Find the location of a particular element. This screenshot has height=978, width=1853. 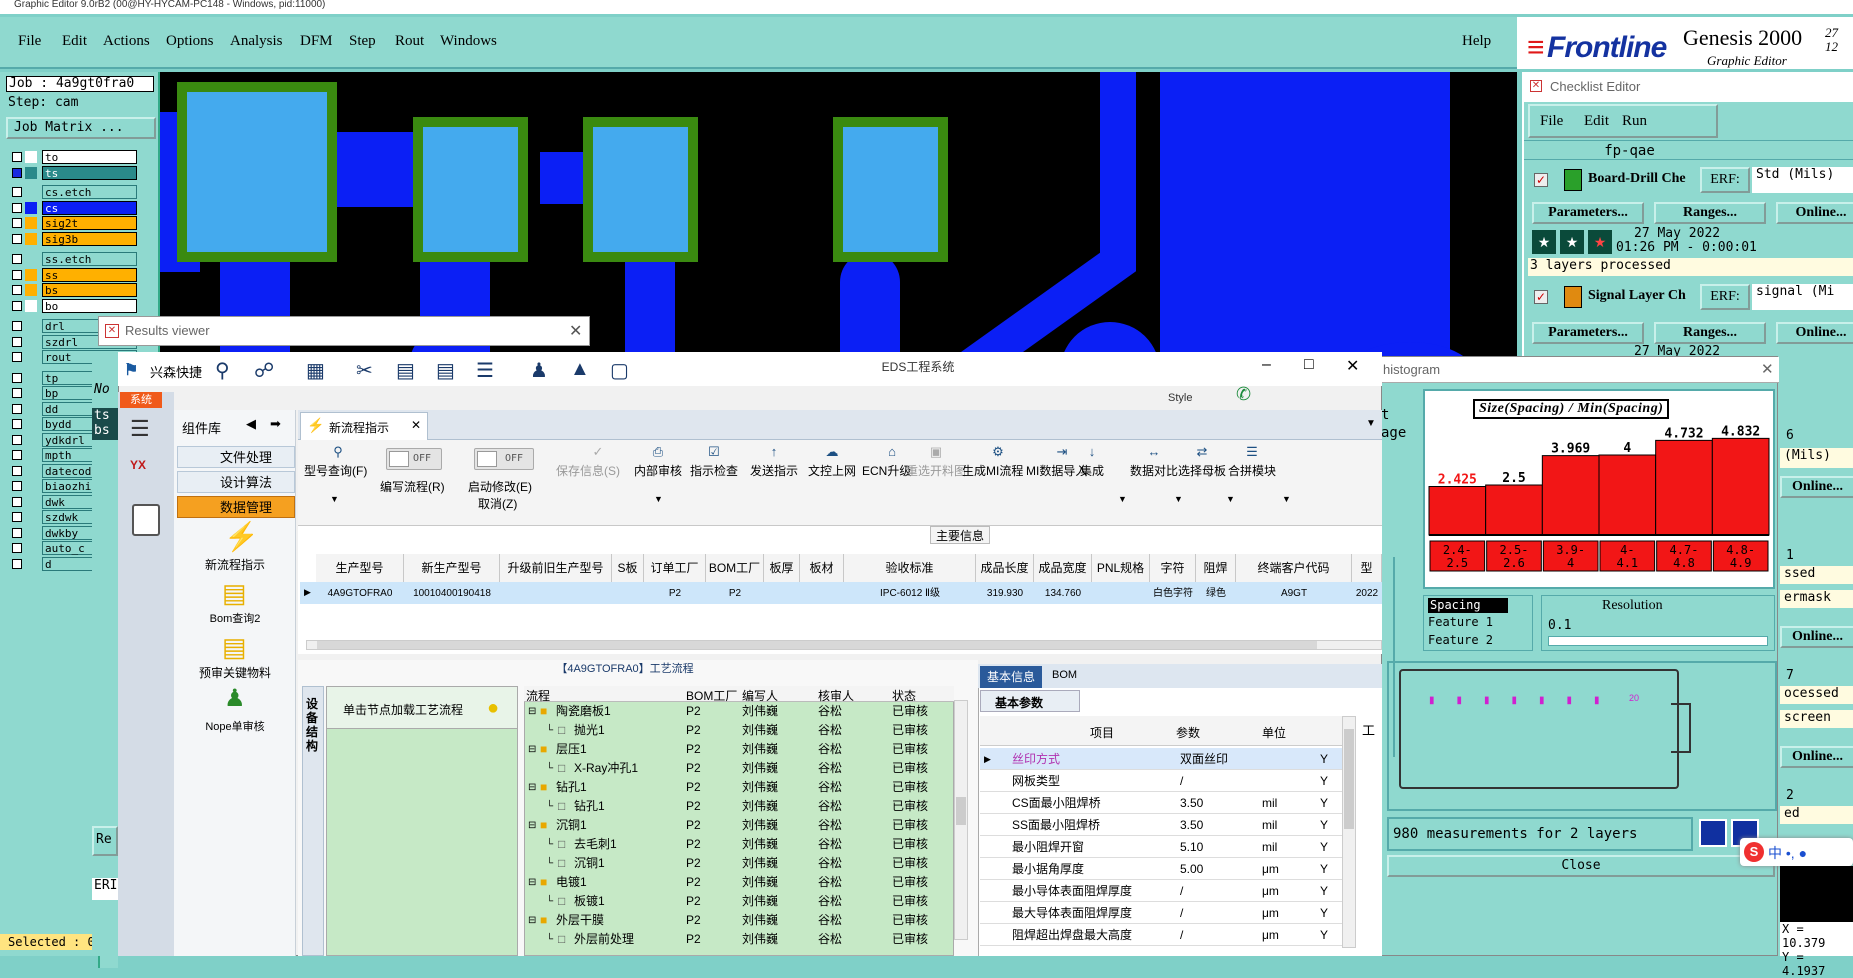

flow-row: ⊟ ■ 沉铜1 P2 刘伟巍 谷松 已审核 is located at coordinates (728, 825).